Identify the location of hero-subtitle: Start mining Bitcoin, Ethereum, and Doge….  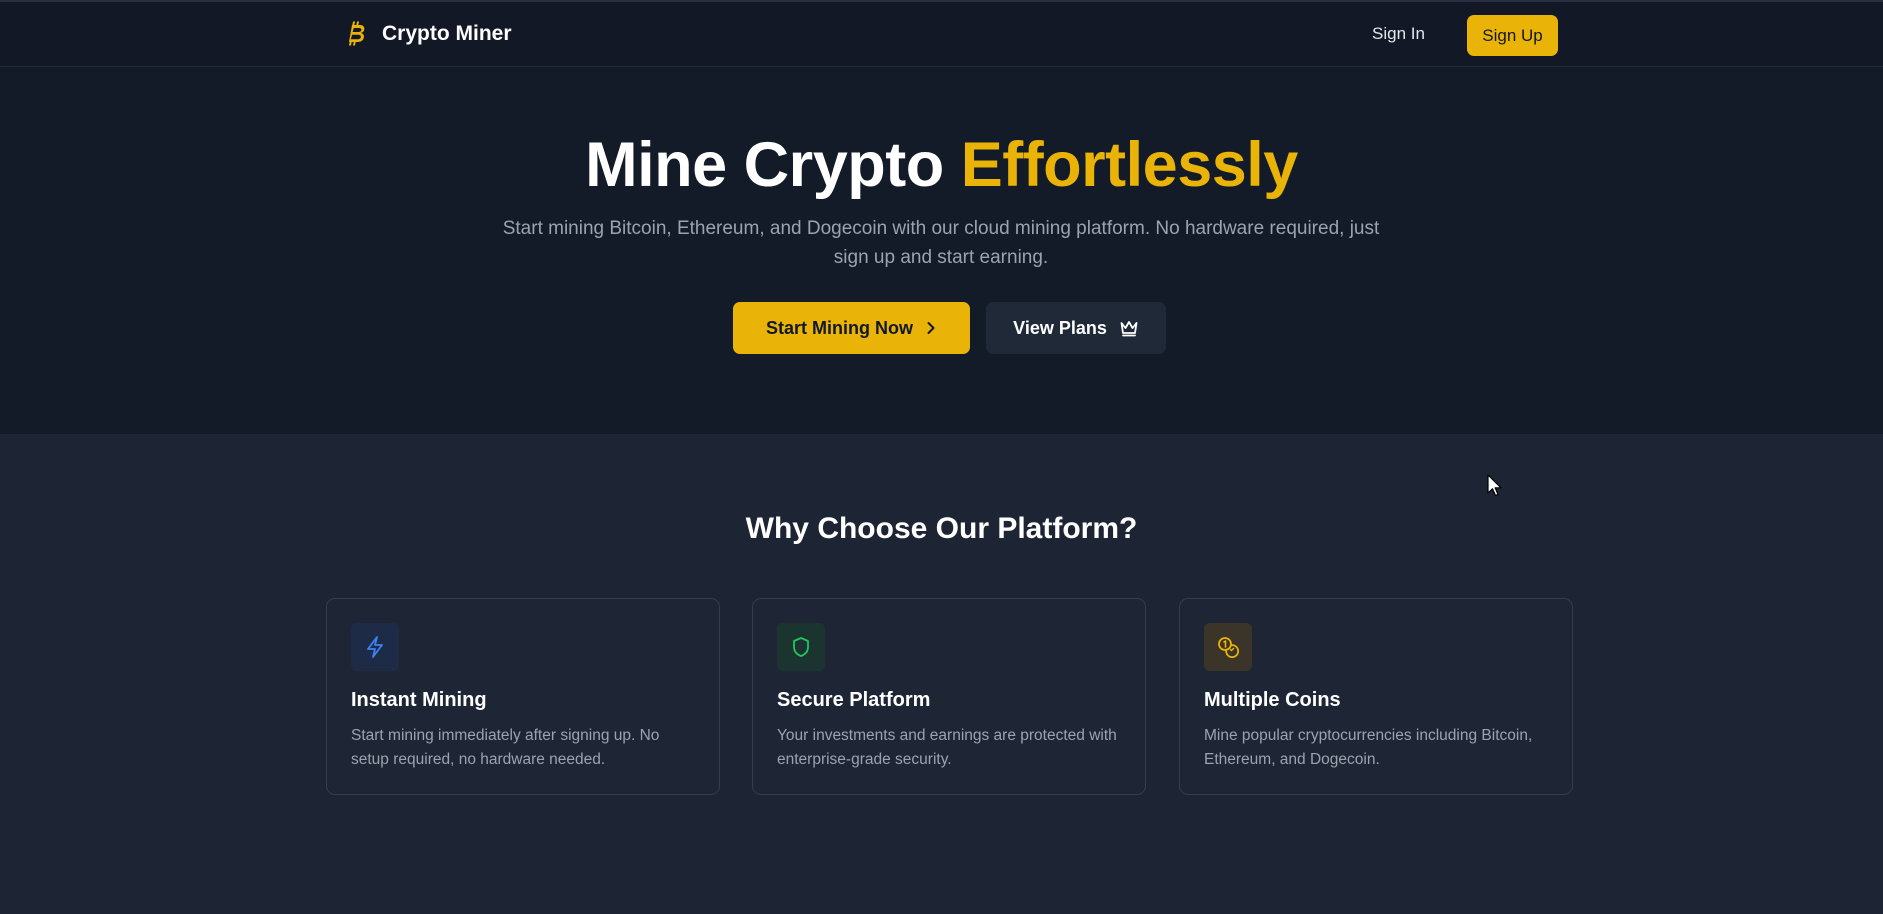
(941, 243).